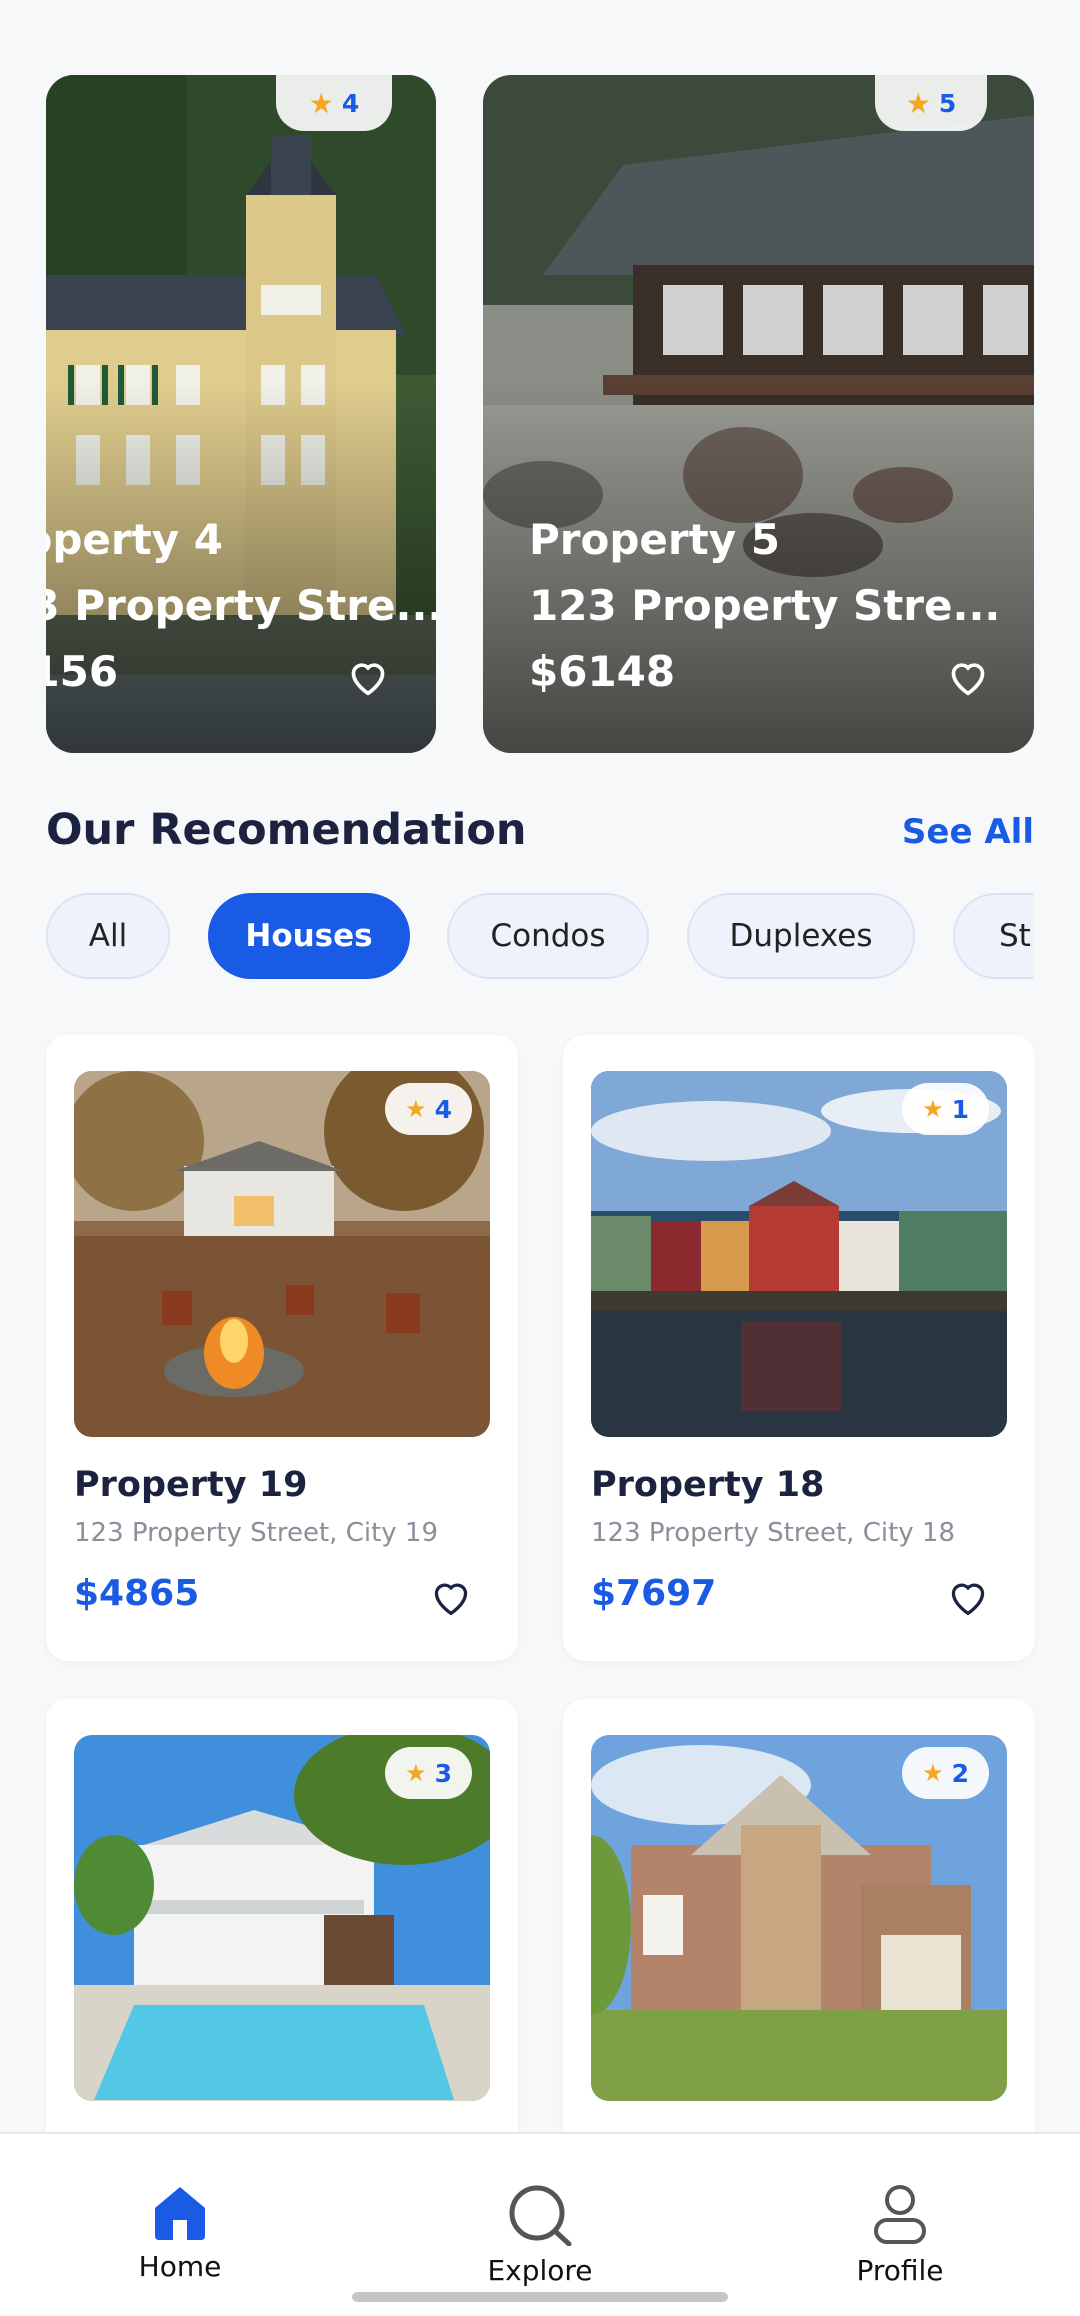  I want to click on rating-badge: ★ 4, so click(428, 1109).